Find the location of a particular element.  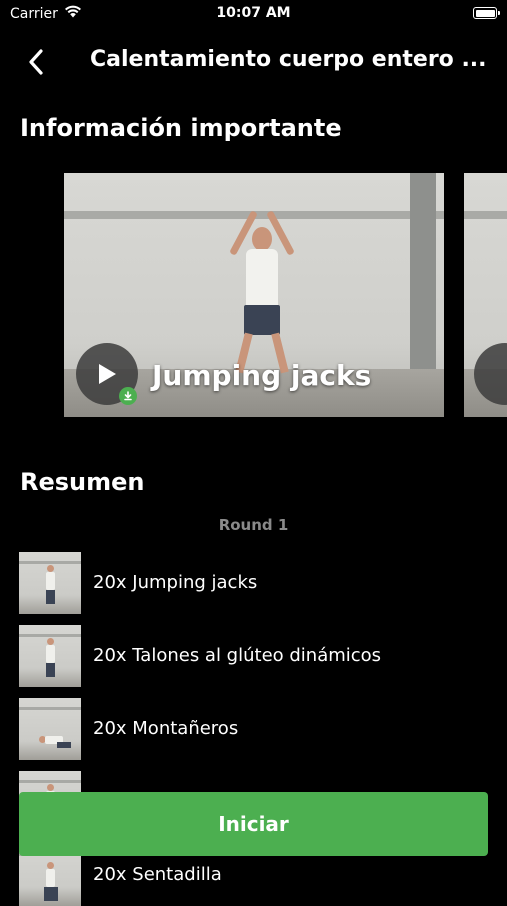

summary-section-title: Resumen is located at coordinates (82, 482).